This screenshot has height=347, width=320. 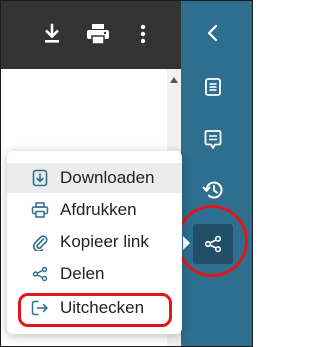 I want to click on menu-item-downloaden: Downloaden, so click(x=94, y=178).